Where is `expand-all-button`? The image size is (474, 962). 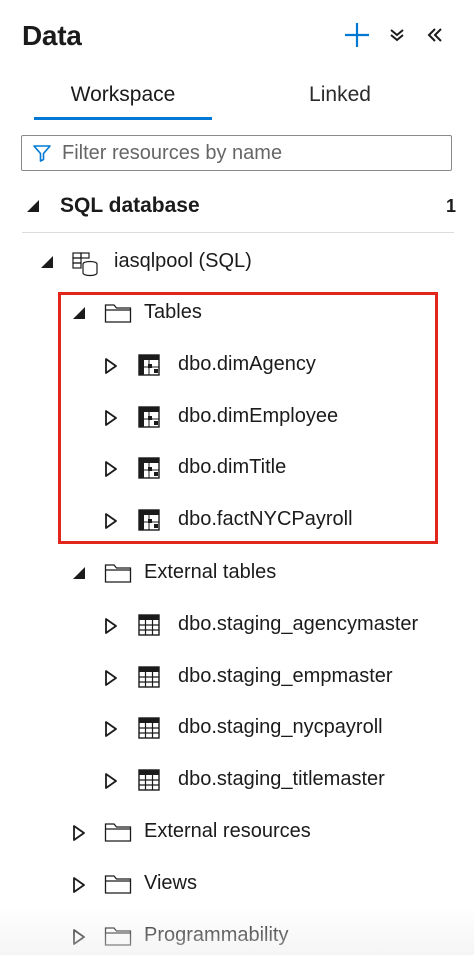
expand-all-button is located at coordinates (397, 35).